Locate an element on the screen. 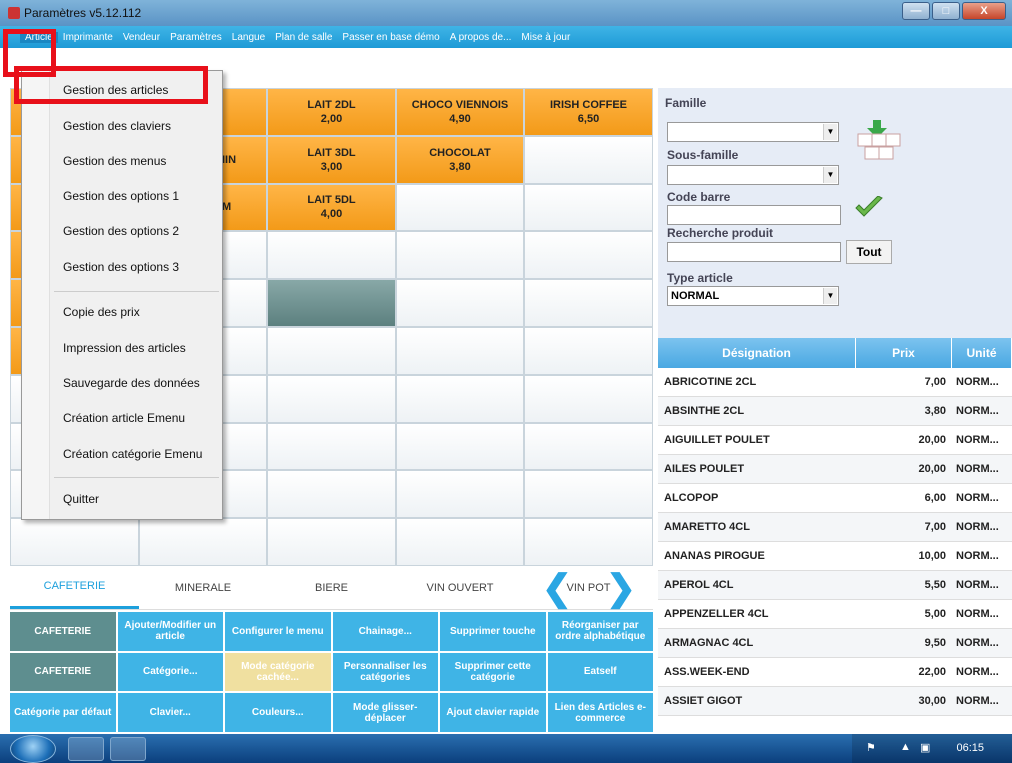  grid-key-chocolat: CHOCOLAT 3,80 is located at coordinates (460, 159).